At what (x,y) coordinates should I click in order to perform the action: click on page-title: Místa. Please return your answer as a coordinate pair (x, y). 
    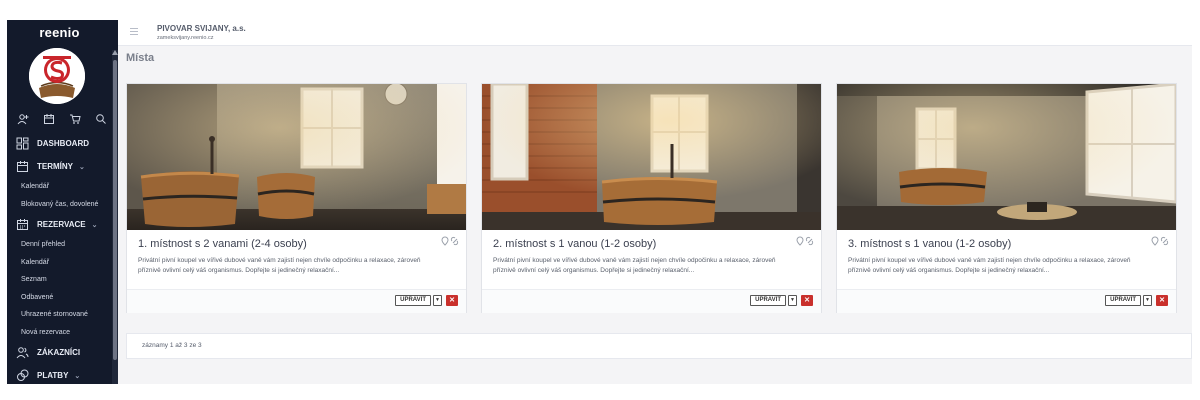
    Looking at the image, I should click on (140, 58).